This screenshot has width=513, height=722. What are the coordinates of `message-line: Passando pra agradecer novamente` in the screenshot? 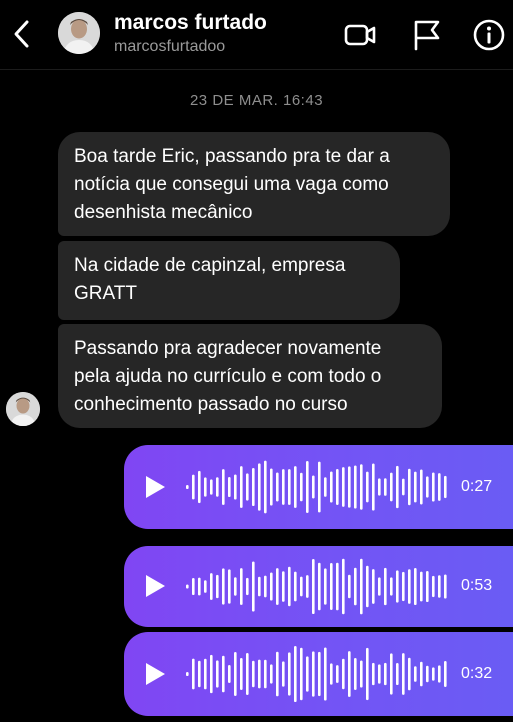 It's located at (228, 348).